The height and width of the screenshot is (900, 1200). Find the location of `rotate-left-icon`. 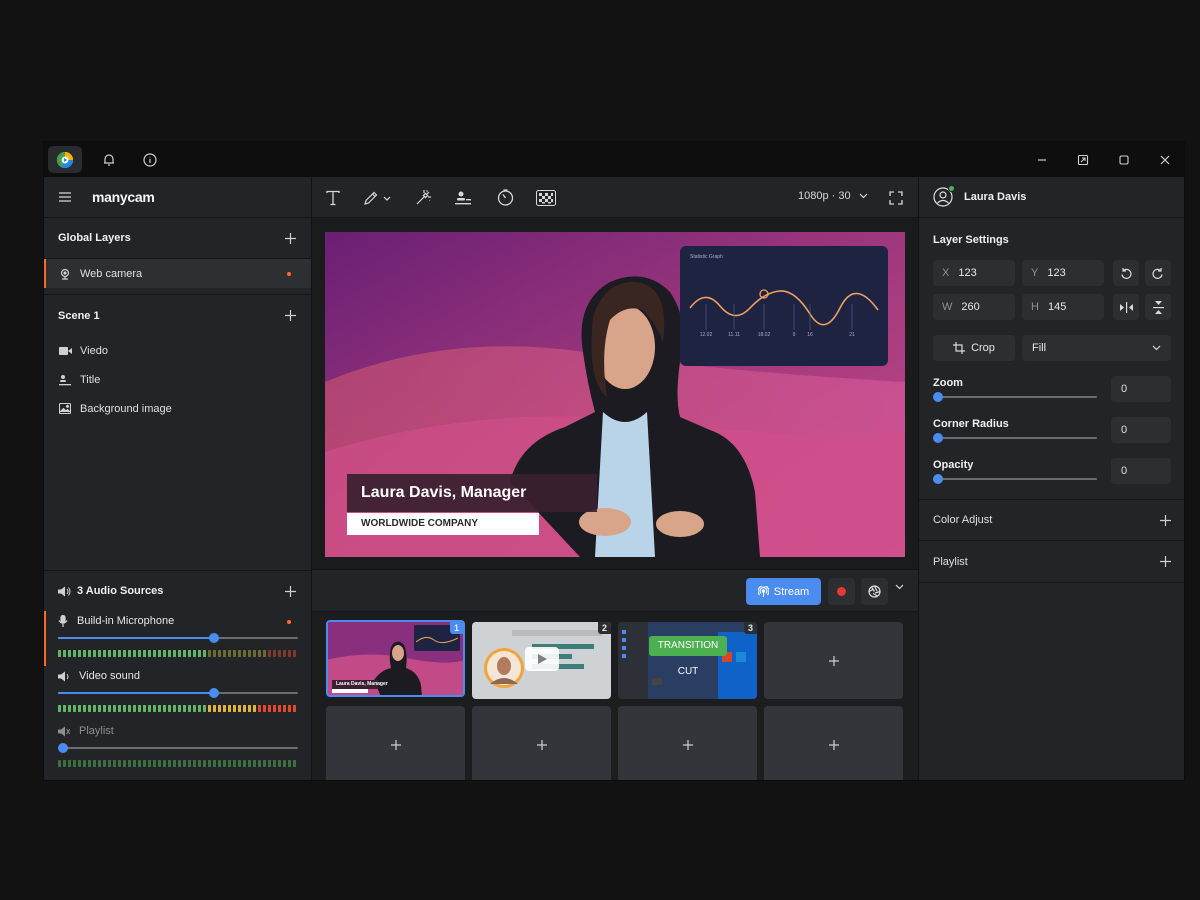

rotate-left-icon is located at coordinates (1126, 273).